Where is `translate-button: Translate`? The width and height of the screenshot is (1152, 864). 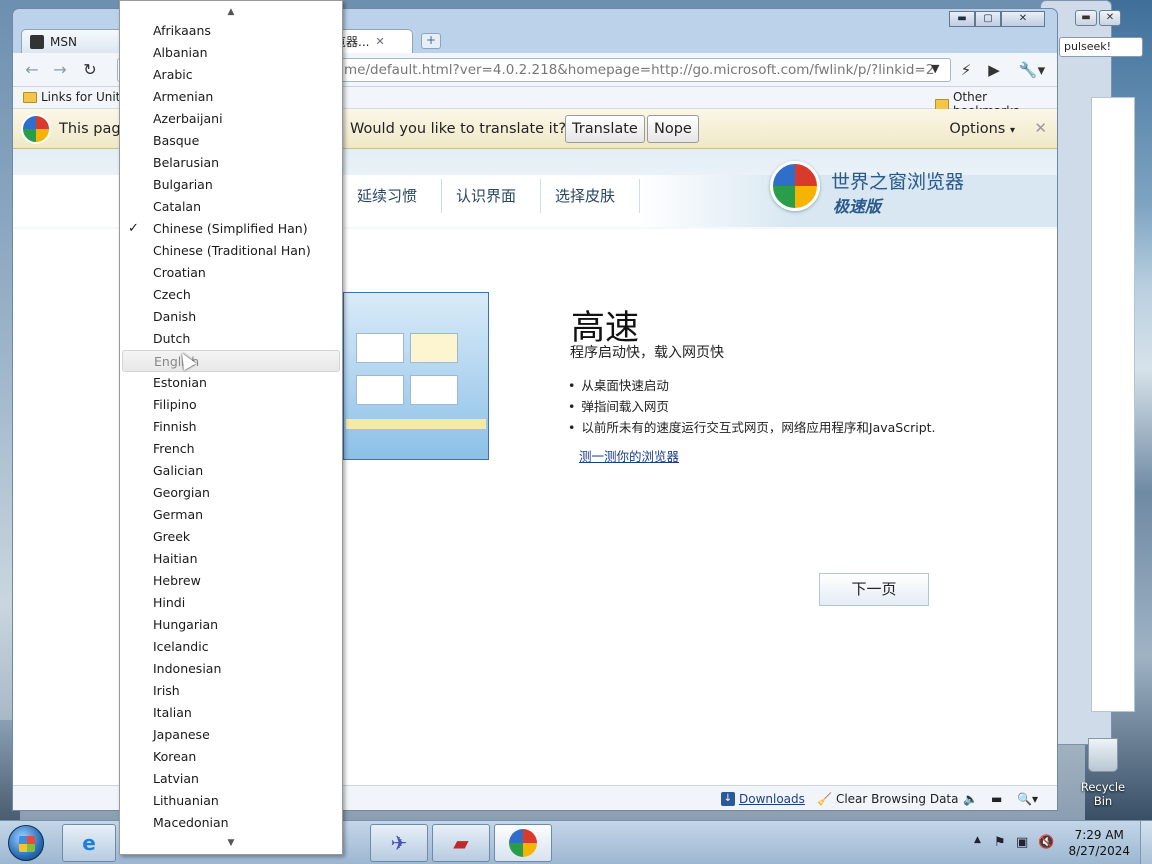 translate-button: Translate is located at coordinates (605, 129).